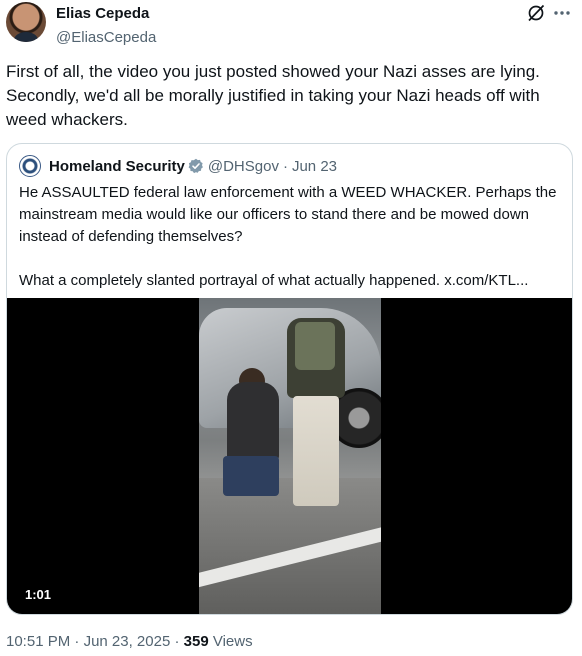 The width and height of the screenshot is (582, 656). Describe the element at coordinates (38, 641) in the screenshot. I see `post-time: 10:51 PM` at that location.